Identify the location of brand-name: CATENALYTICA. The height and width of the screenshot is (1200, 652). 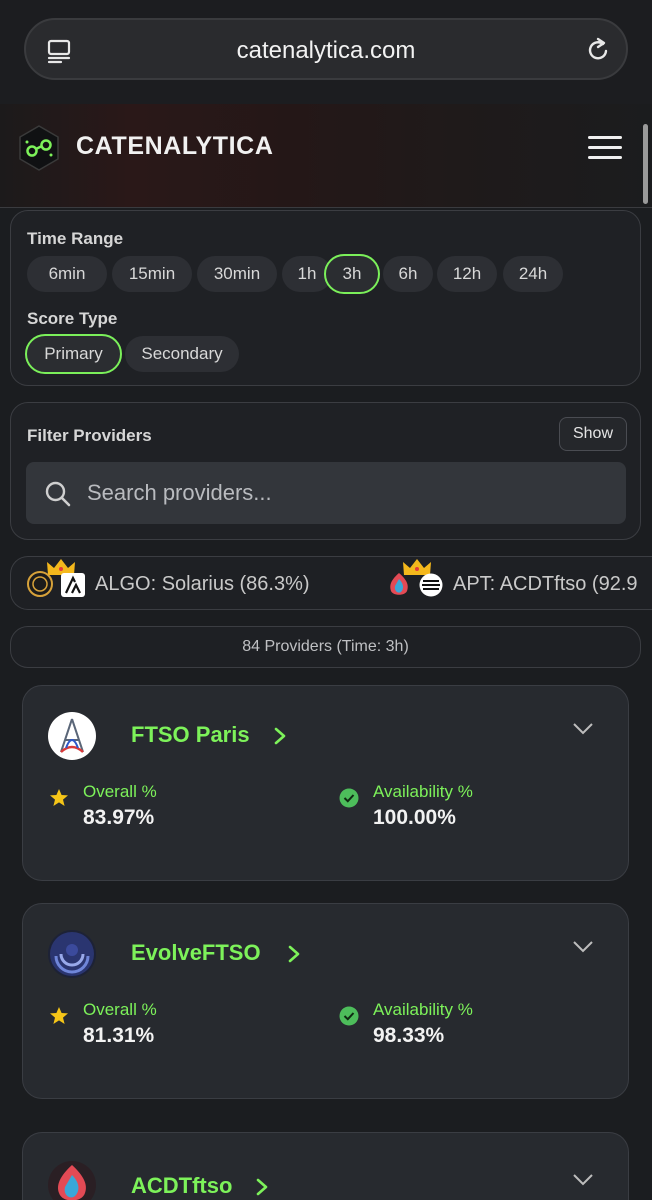
(174, 146).